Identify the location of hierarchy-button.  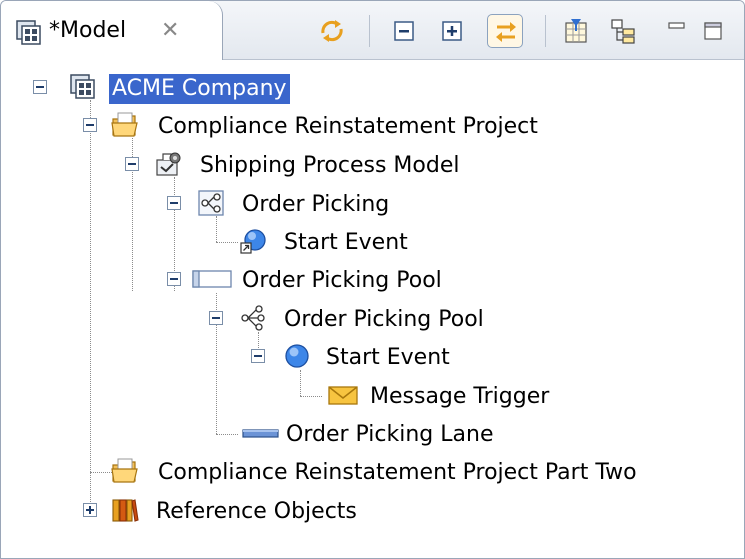
(623, 31).